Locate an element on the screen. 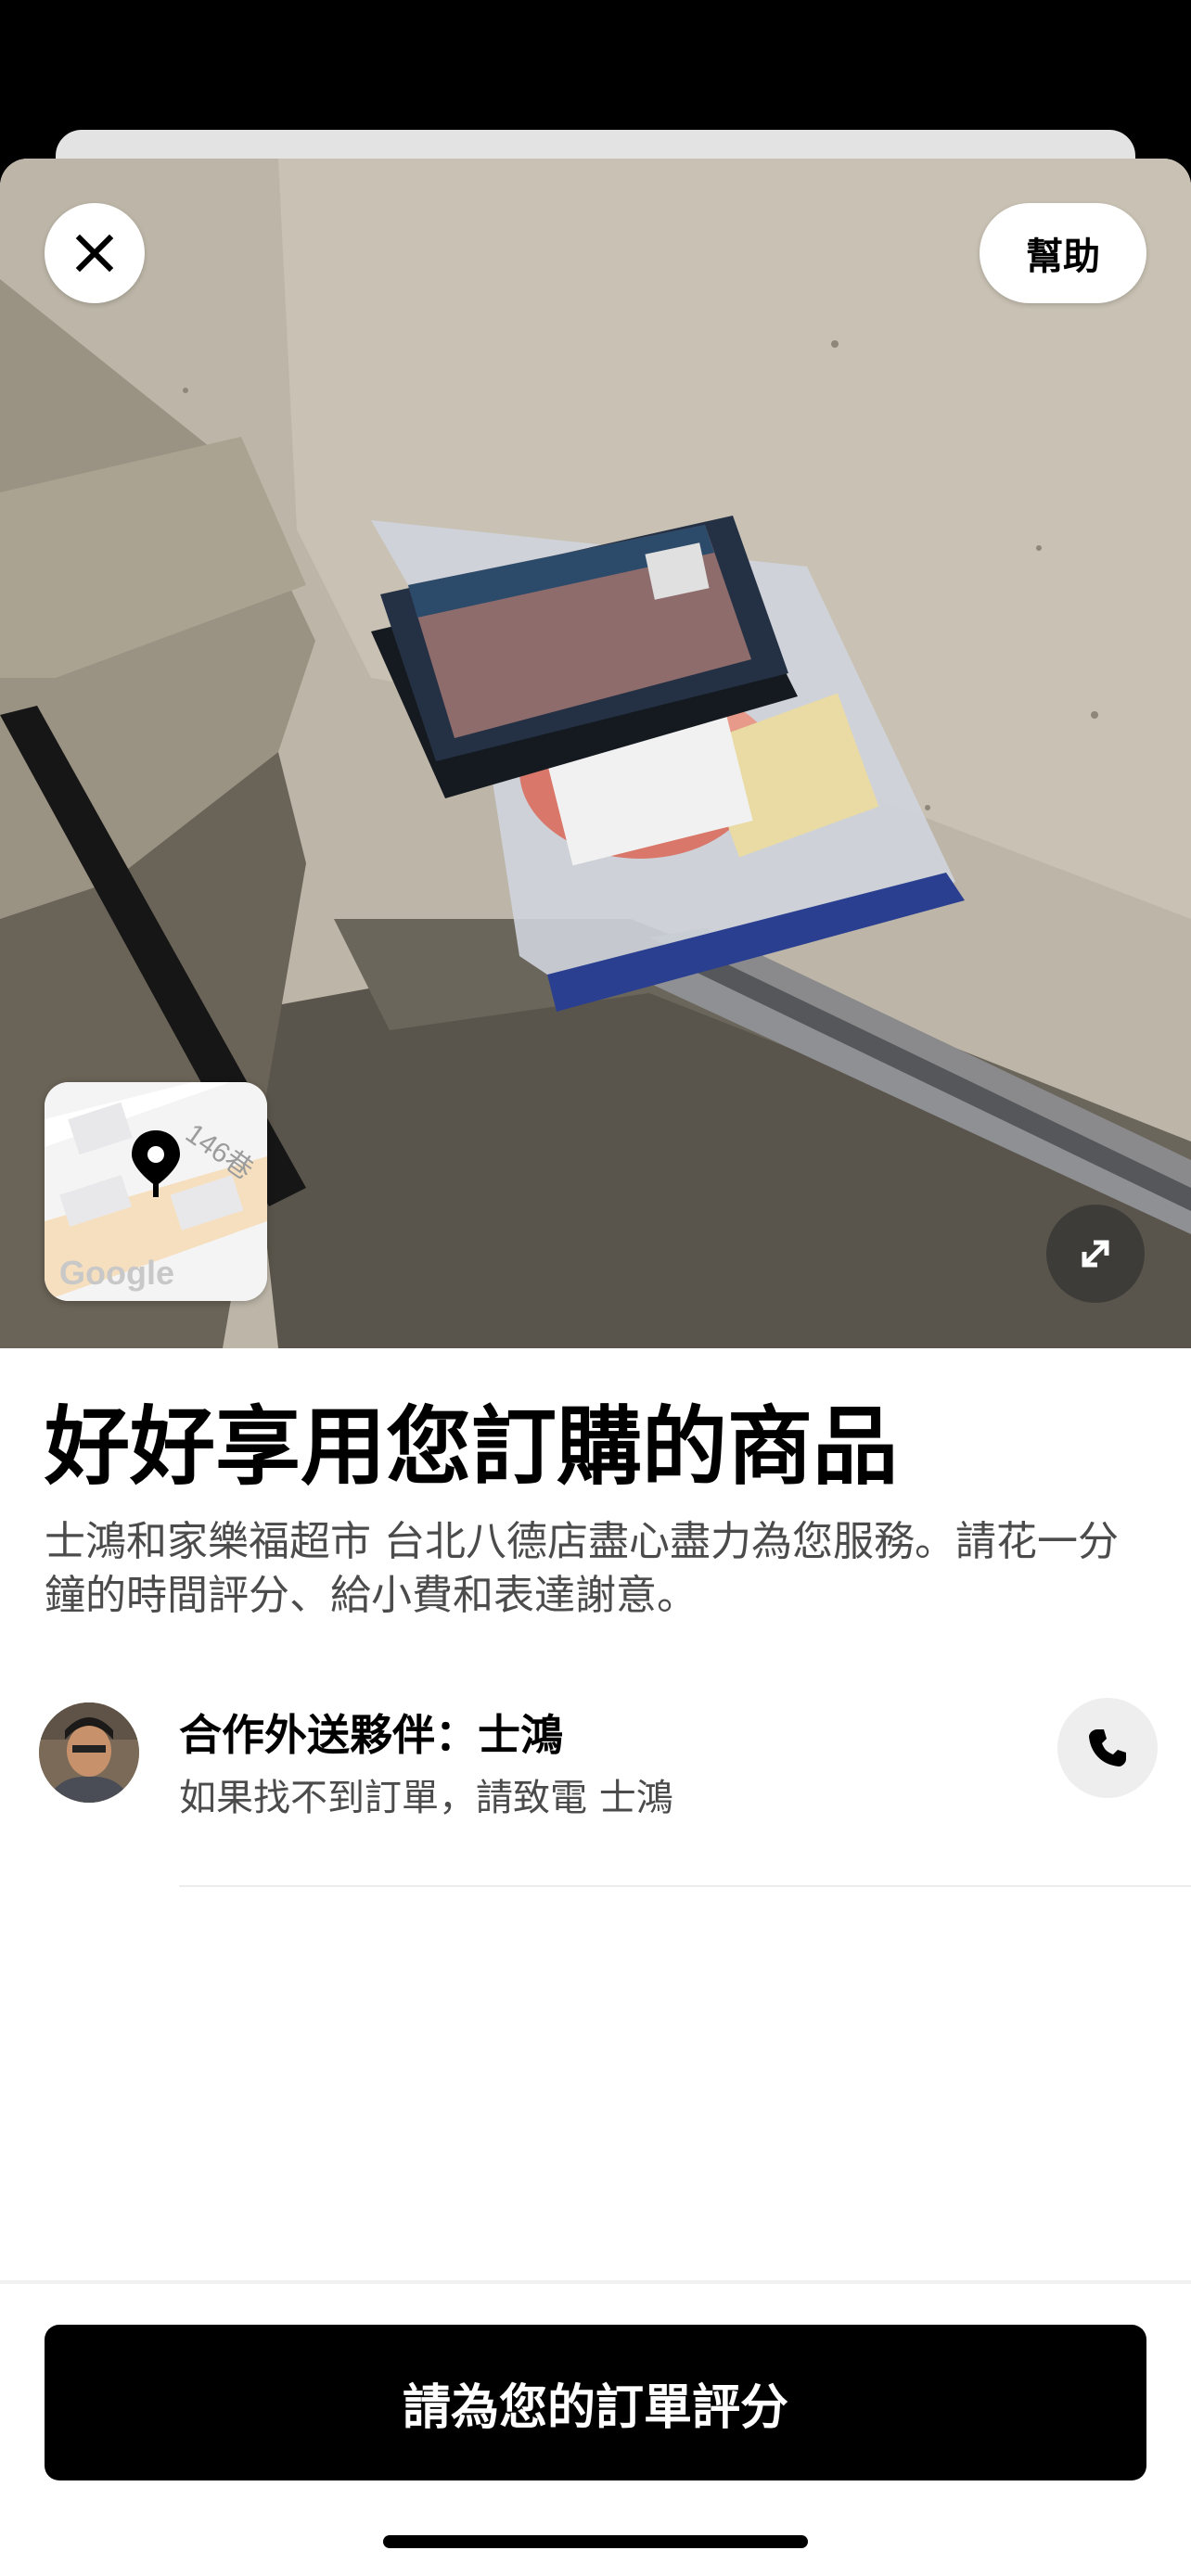  map-thumbnail: 146巷 Google is located at coordinates (156, 1191).